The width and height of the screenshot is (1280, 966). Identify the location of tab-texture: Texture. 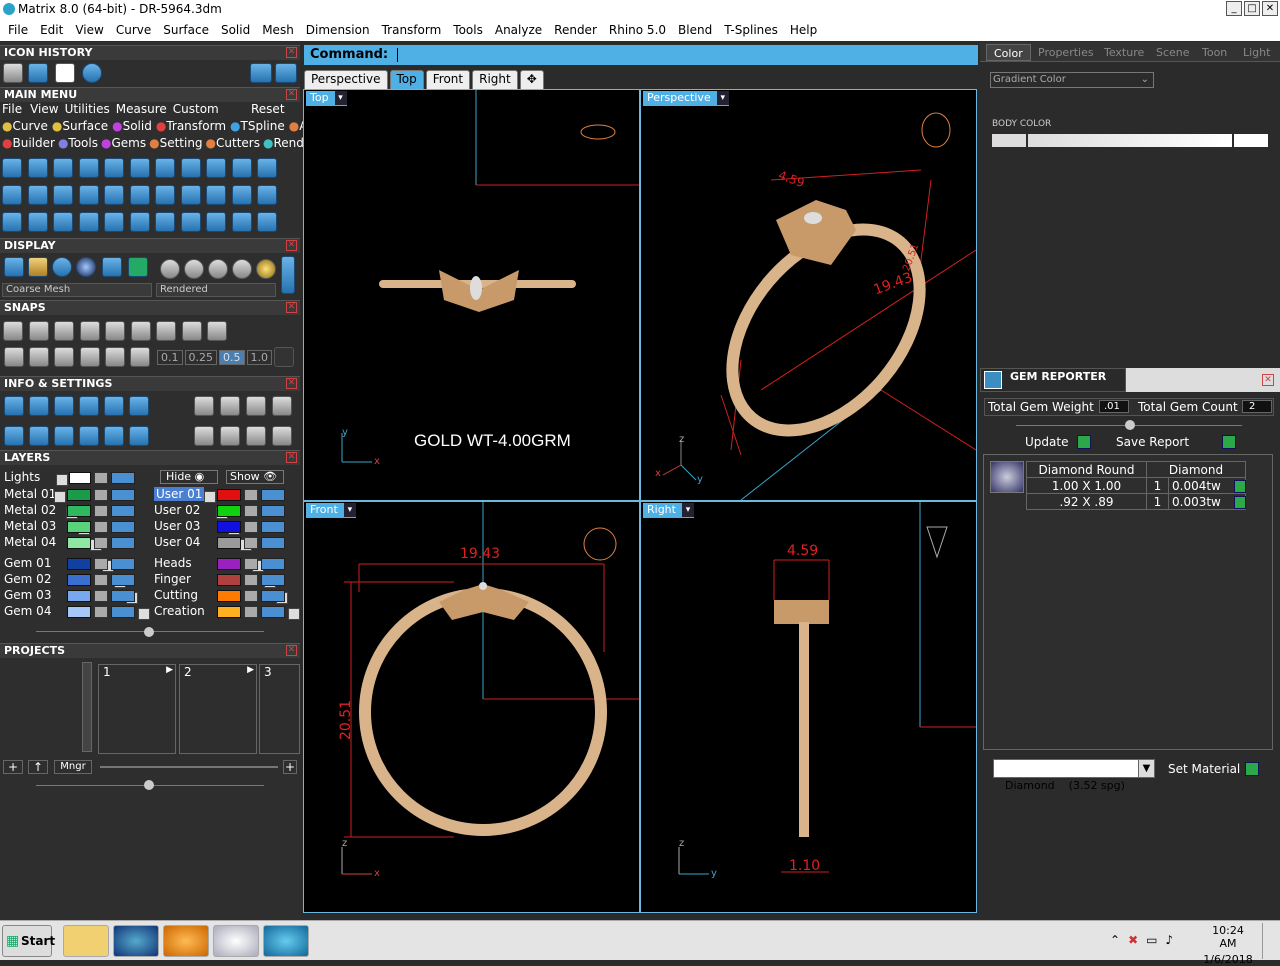
(1124, 52).